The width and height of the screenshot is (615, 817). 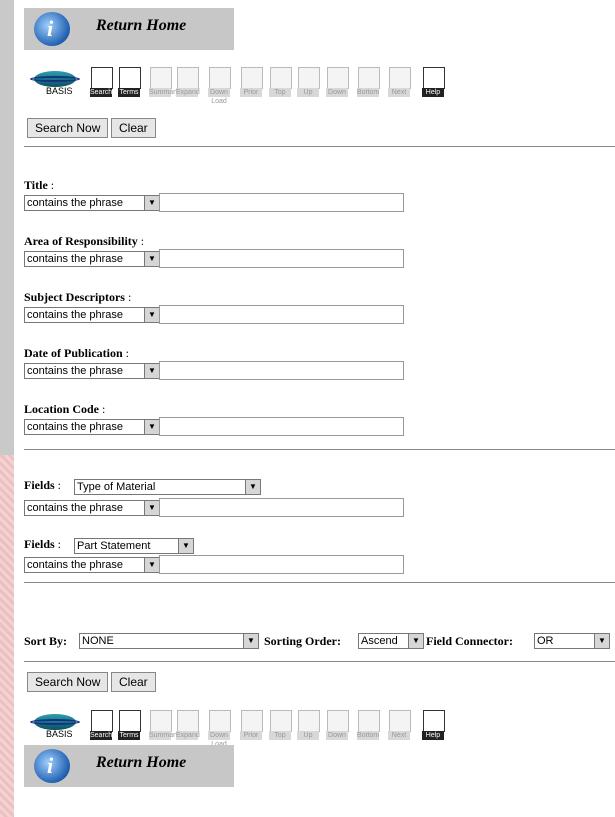 I want to click on subject-input, so click(x=281, y=314).